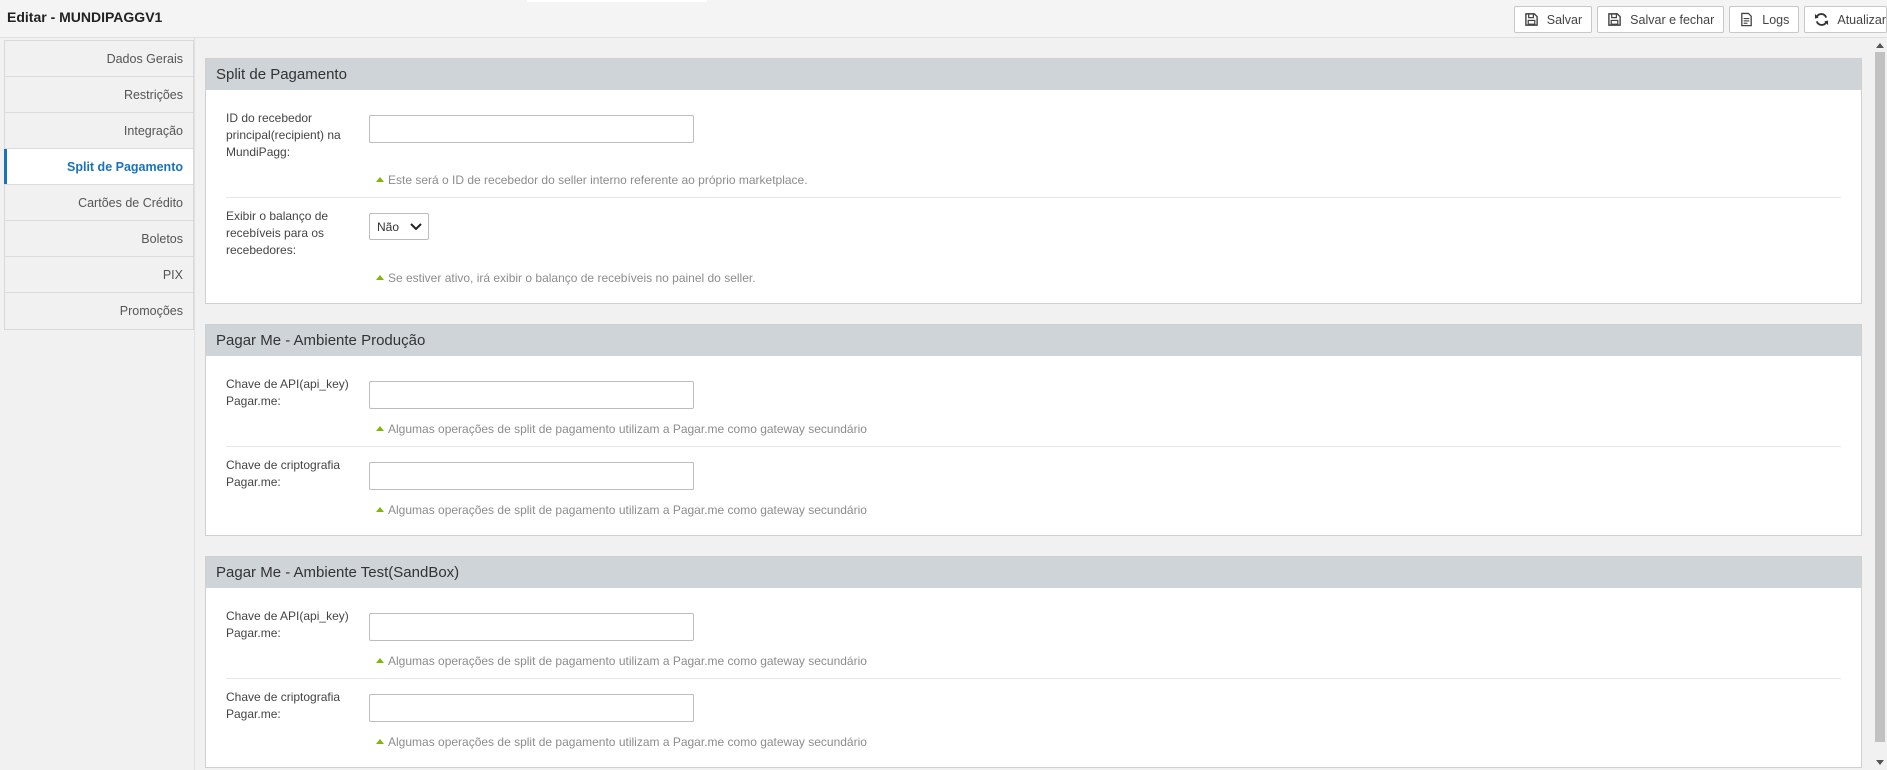 The width and height of the screenshot is (1887, 770). What do you see at coordinates (1880, 397) in the screenshot?
I see `scrollbar-thumb` at bounding box center [1880, 397].